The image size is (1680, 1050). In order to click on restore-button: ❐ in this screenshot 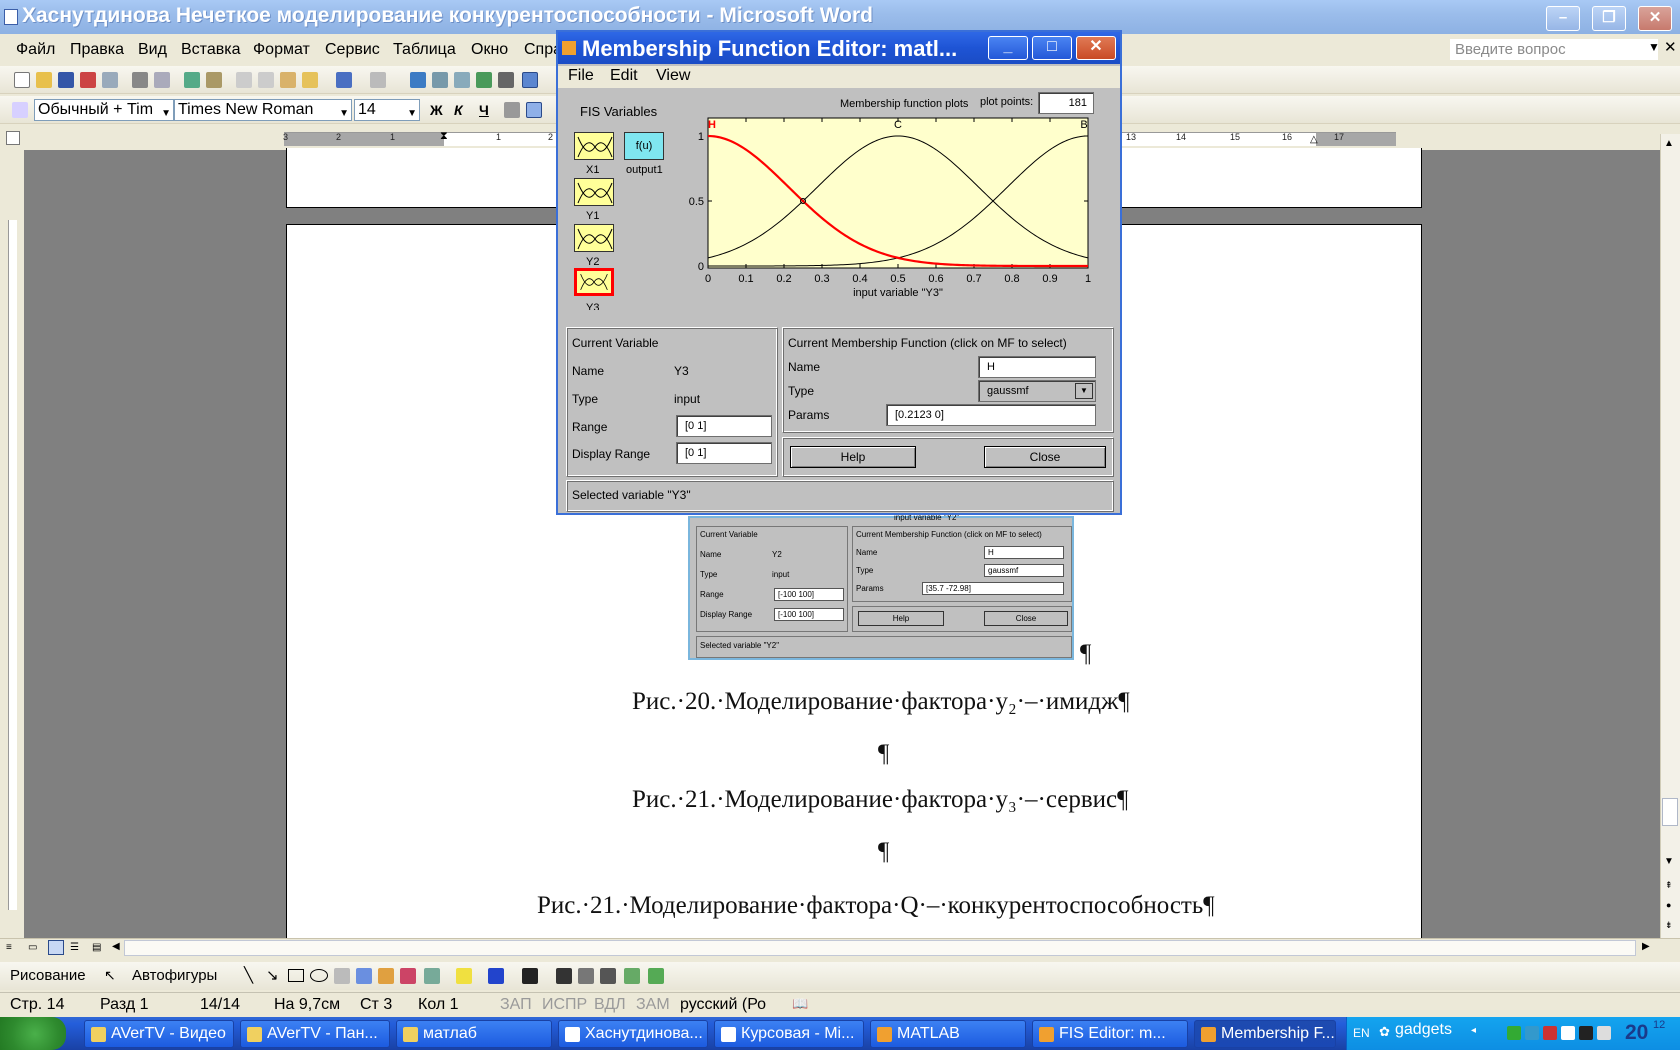, I will do `click(1609, 18)`.